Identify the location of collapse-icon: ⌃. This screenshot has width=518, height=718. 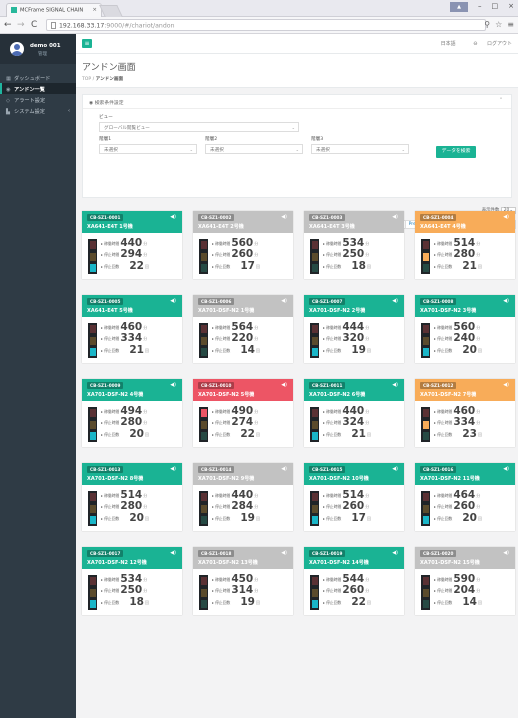
(501, 100).